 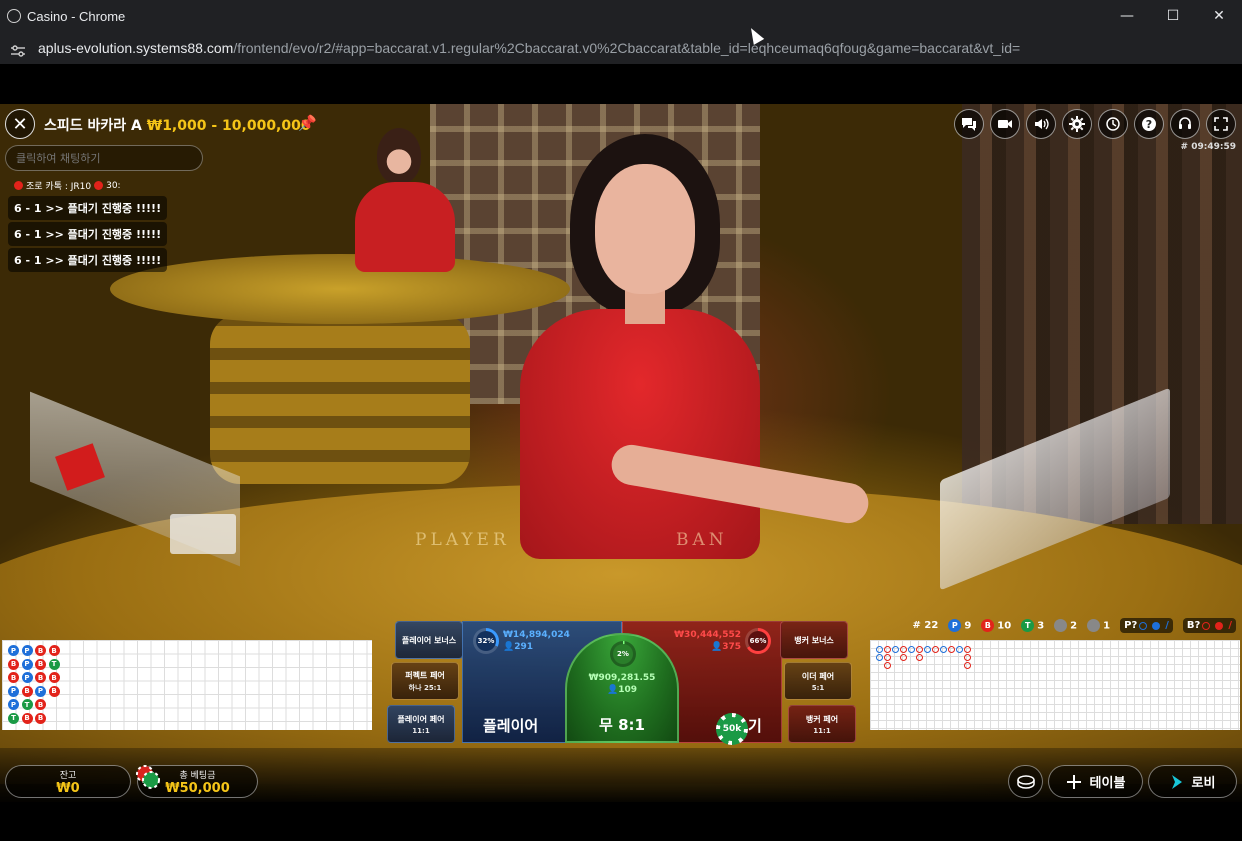 What do you see at coordinates (18, 49) in the screenshot?
I see `site-settings-icon` at bounding box center [18, 49].